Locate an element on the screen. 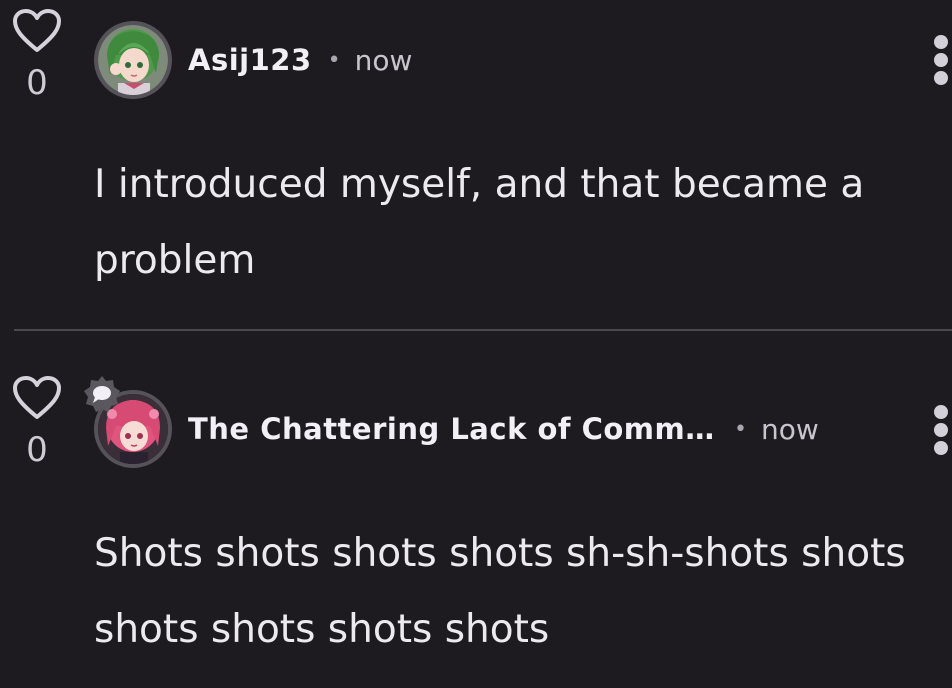  username-link: Asij123 is located at coordinates (250, 60).